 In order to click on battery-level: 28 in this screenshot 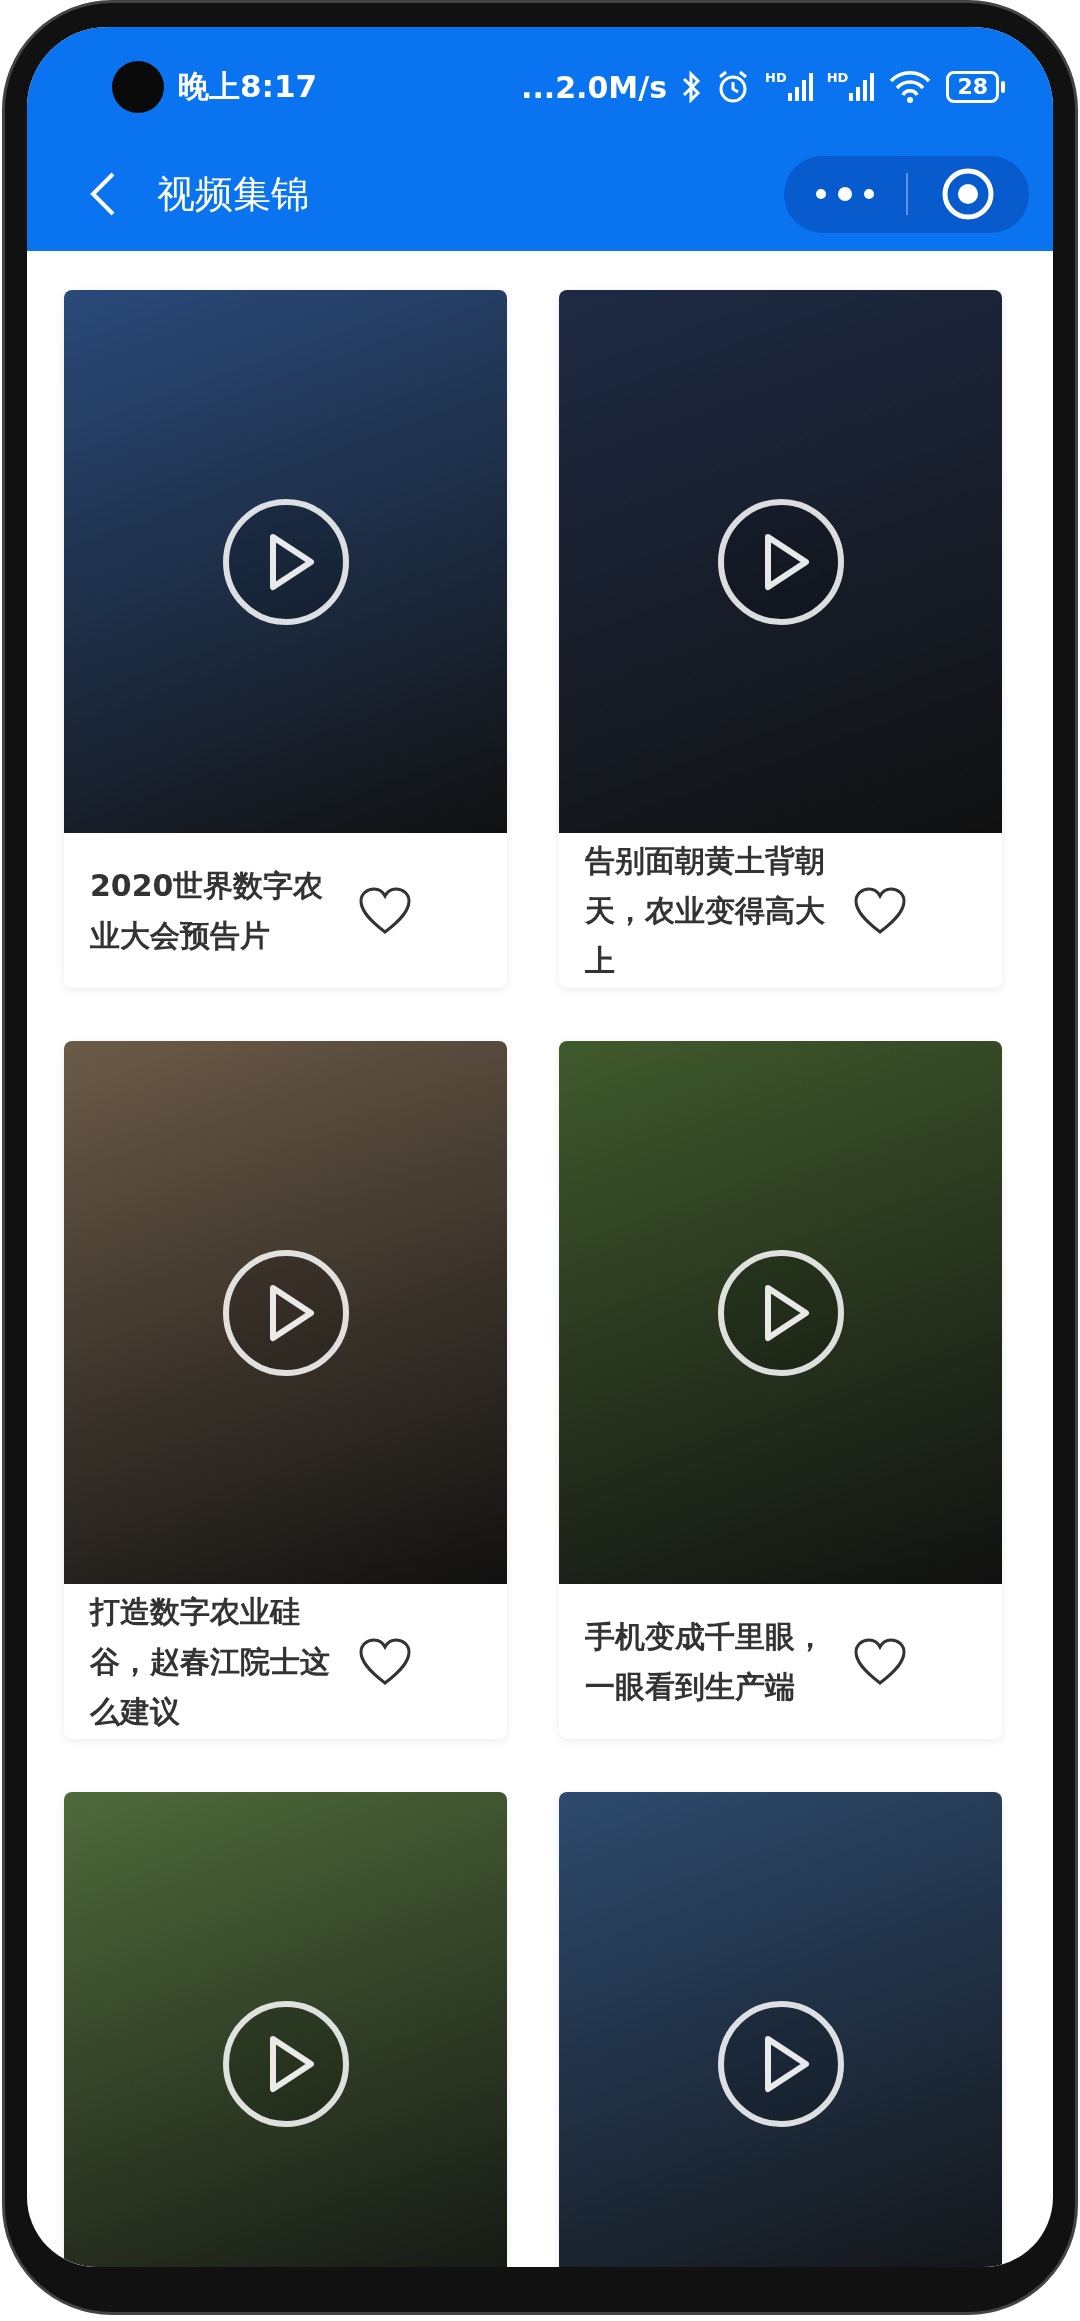, I will do `click(972, 87)`.